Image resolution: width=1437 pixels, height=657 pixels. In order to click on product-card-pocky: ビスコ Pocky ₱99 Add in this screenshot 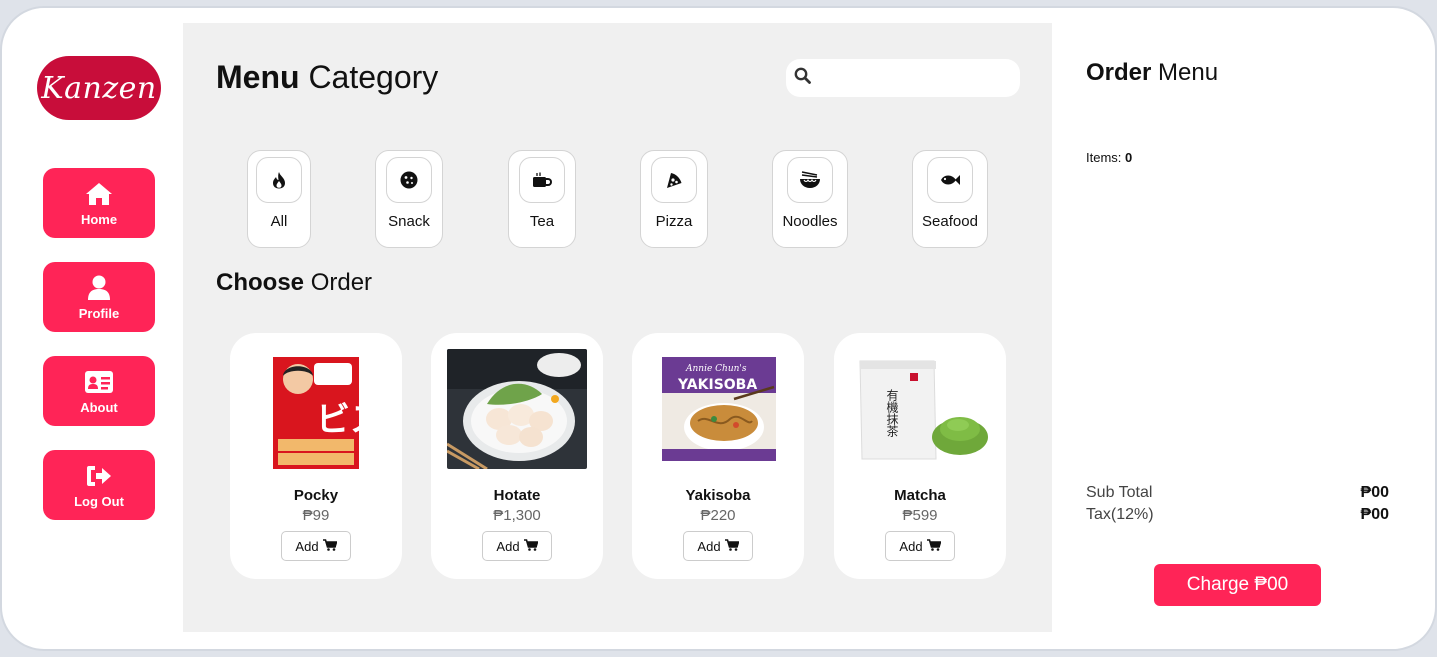, I will do `click(316, 456)`.